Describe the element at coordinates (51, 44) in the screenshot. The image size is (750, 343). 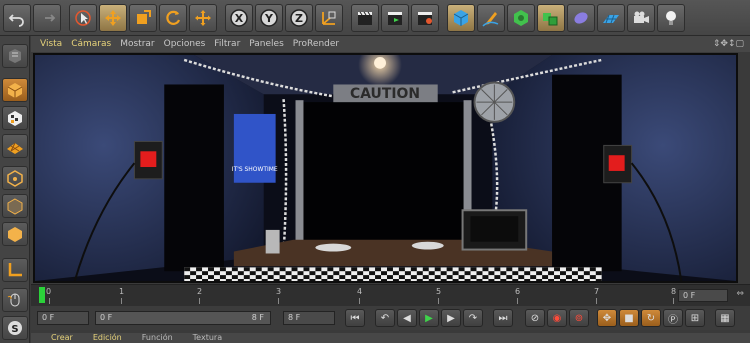
I see `menu-vista: Vista` at that location.